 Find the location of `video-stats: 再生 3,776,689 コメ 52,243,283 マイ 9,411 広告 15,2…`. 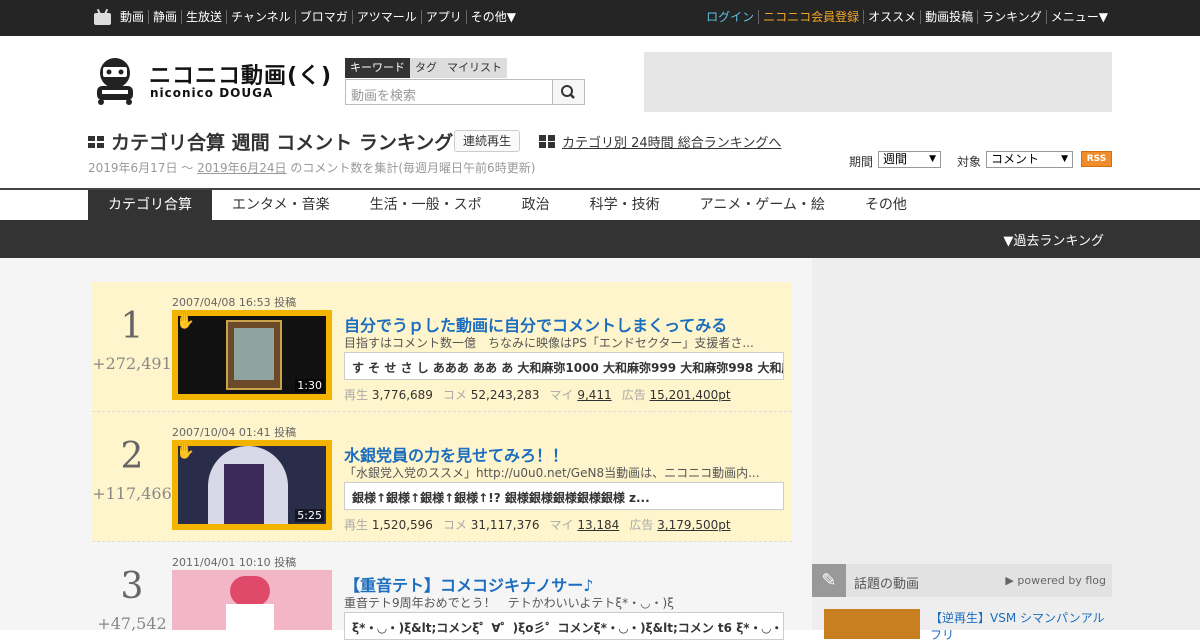

video-stats: 再生 3,776,689 コメ 52,243,283 マイ 9,411 広告 15,2… is located at coordinates (542, 394).